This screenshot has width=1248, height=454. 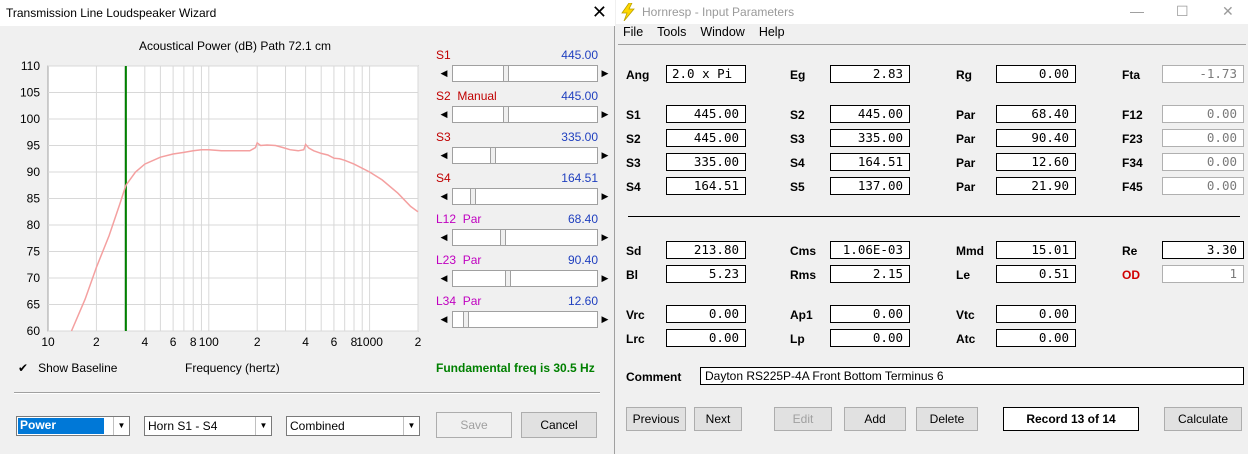 I want to click on maximize-icon: ☐, so click(x=1182, y=11).